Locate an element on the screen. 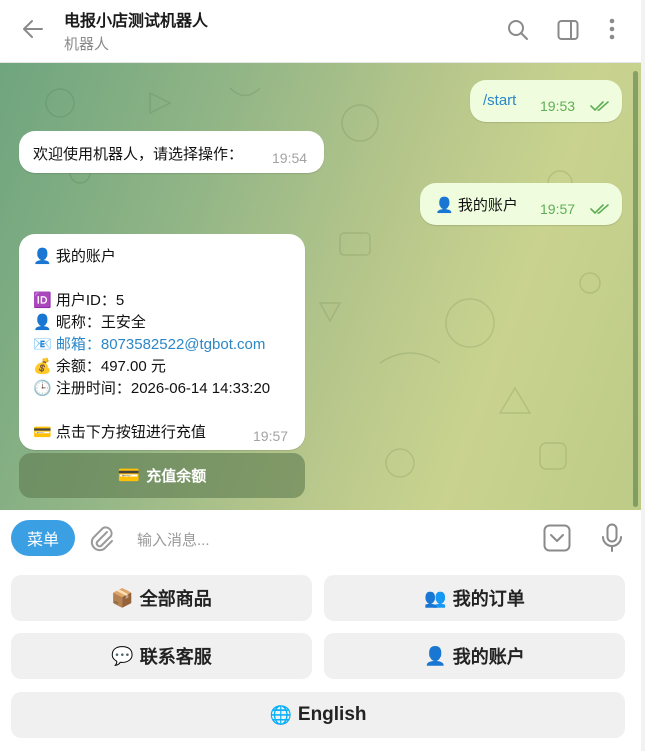  users-icon: 👥 is located at coordinates (435, 597).